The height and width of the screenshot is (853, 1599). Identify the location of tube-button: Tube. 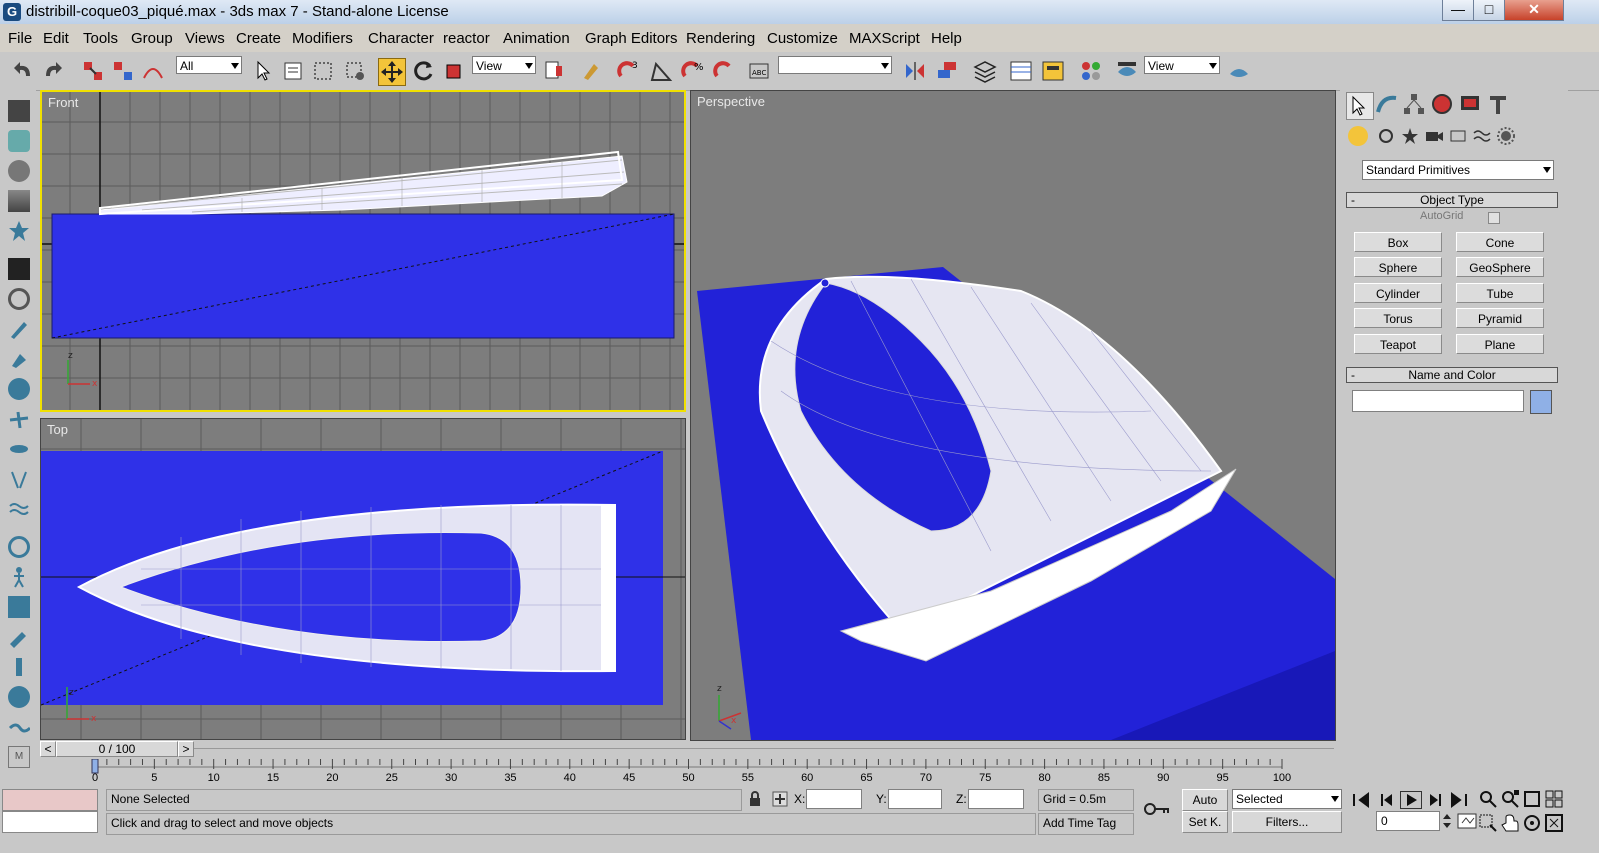
(1500, 293).